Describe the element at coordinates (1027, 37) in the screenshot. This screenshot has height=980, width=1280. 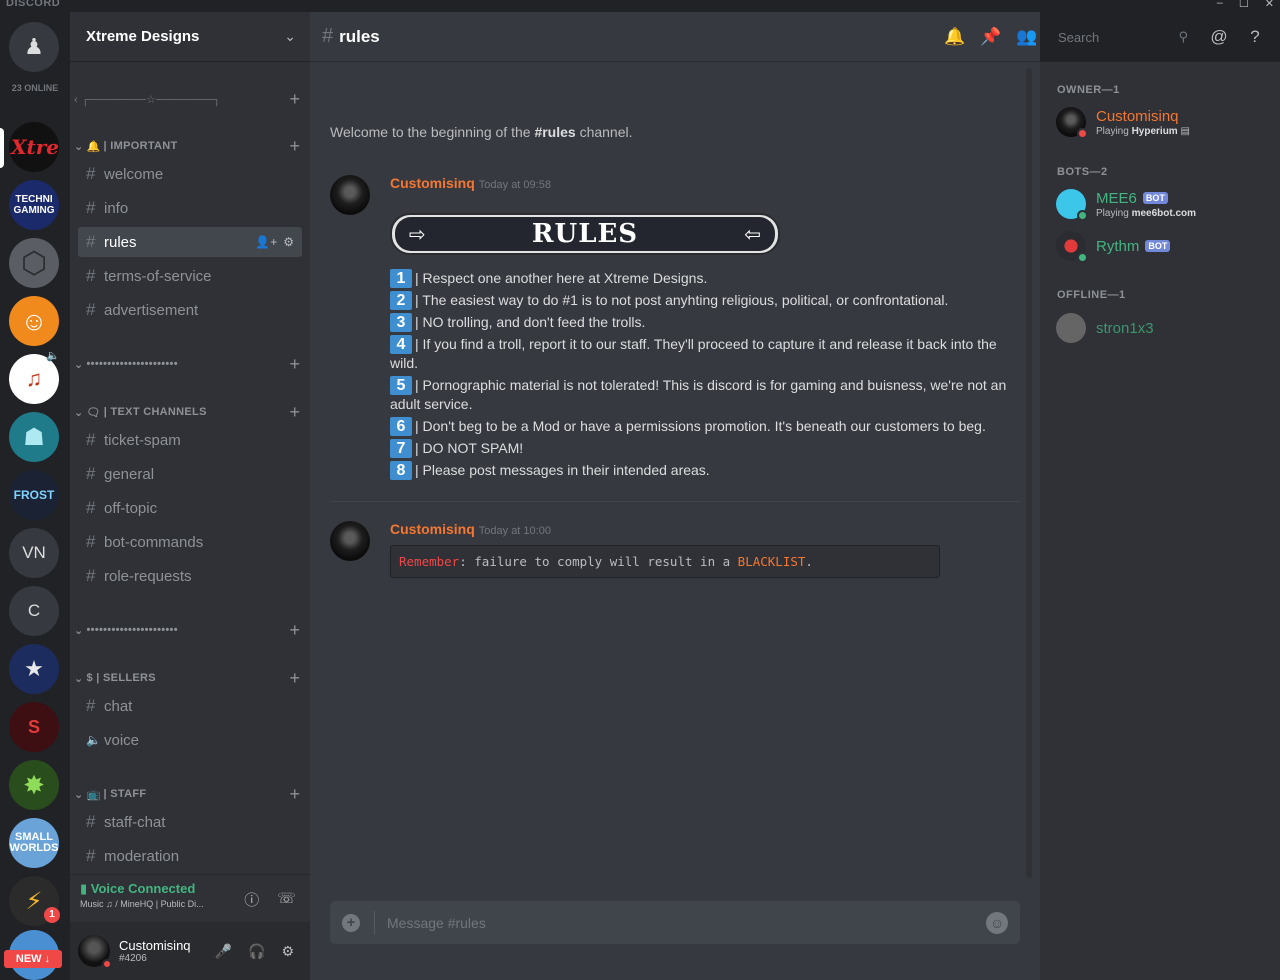
I see `members-icon: 👥` at that location.